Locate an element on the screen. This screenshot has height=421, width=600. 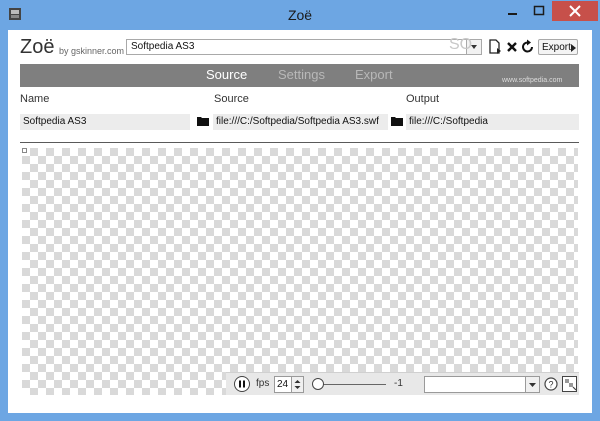
name-field: Softpedia AS3 is located at coordinates (105, 122).